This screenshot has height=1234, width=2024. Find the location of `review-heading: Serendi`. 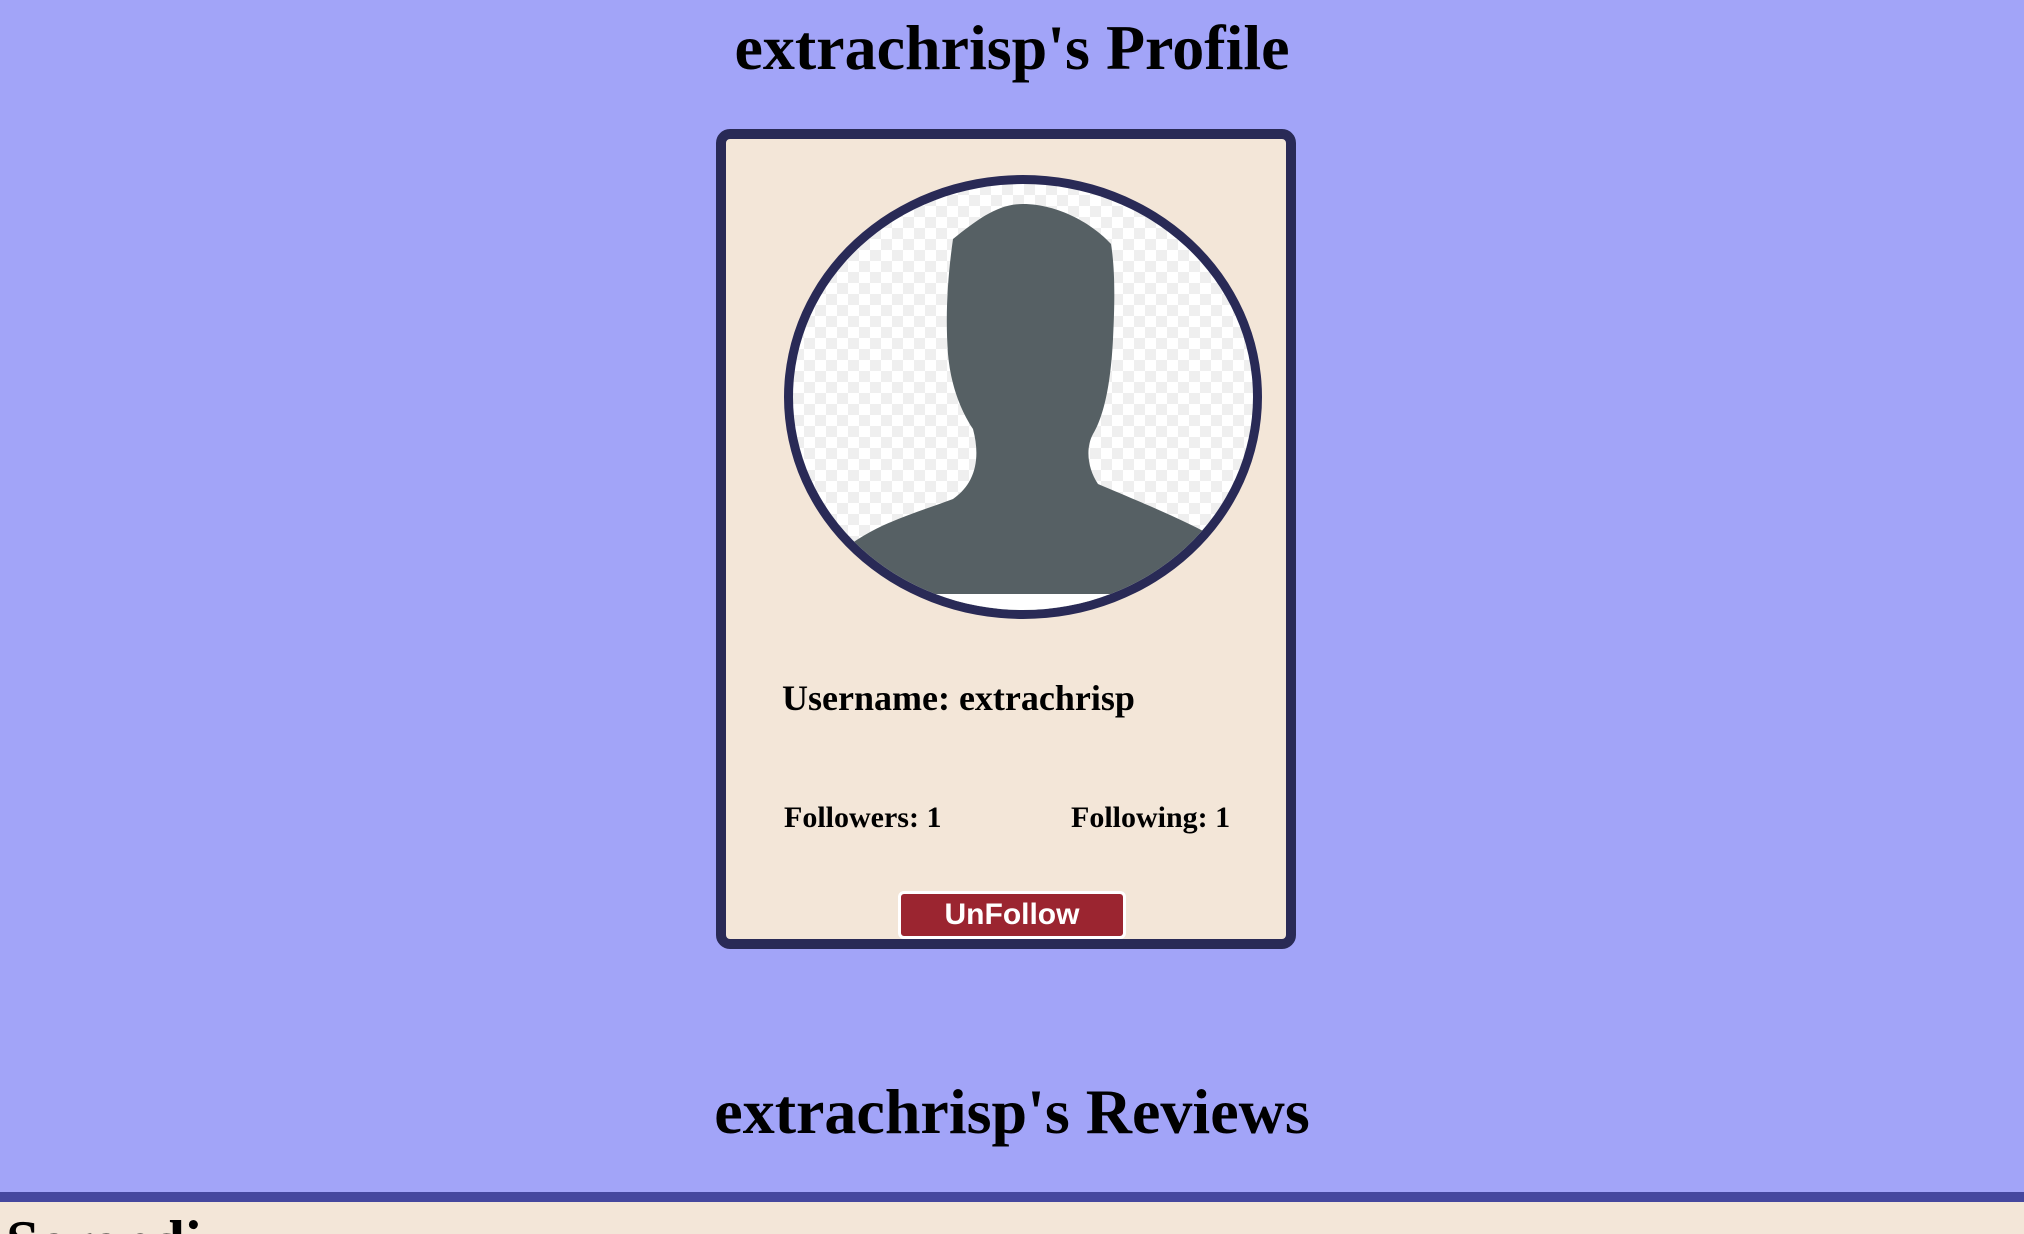

review-heading: Serendi is located at coordinates (104, 1223).